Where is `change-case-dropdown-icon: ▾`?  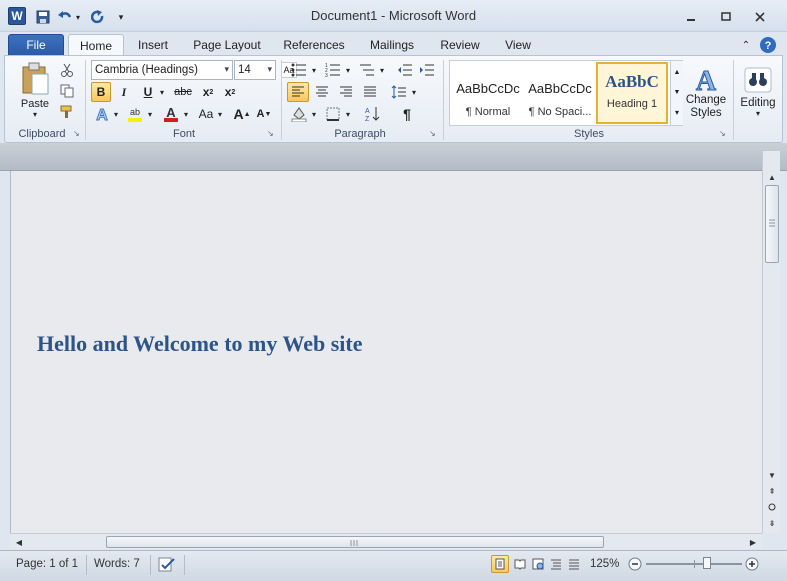
change-case-dropdown-icon: ▾ is located at coordinates (220, 114).